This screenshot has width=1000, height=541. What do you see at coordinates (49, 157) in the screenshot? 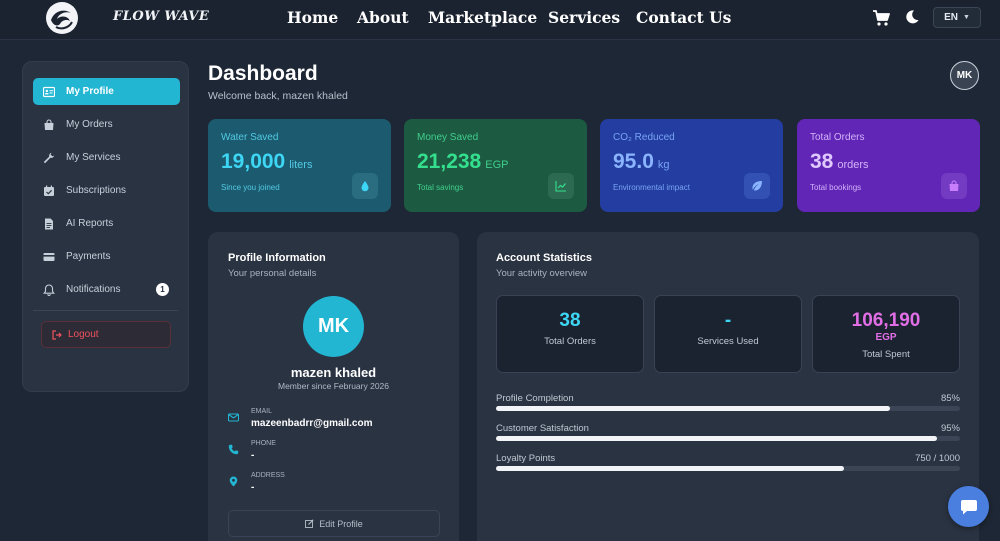
I see `wrench-icon` at bounding box center [49, 157].